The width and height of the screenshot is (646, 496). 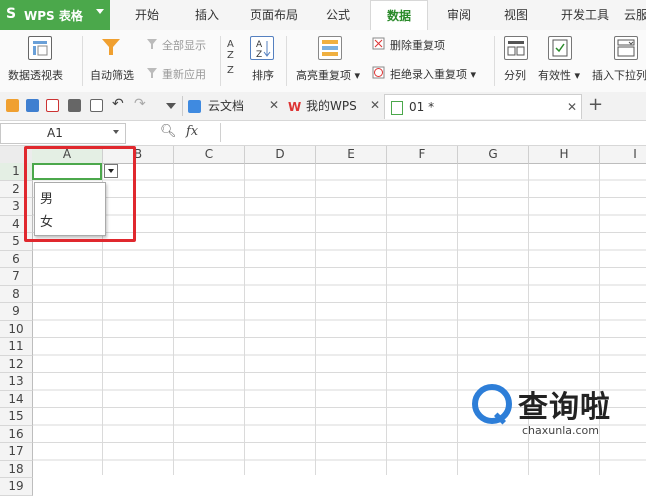 What do you see at coordinates (595, 104) in the screenshot?
I see `new-tab-plus-icon: +` at bounding box center [595, 104].